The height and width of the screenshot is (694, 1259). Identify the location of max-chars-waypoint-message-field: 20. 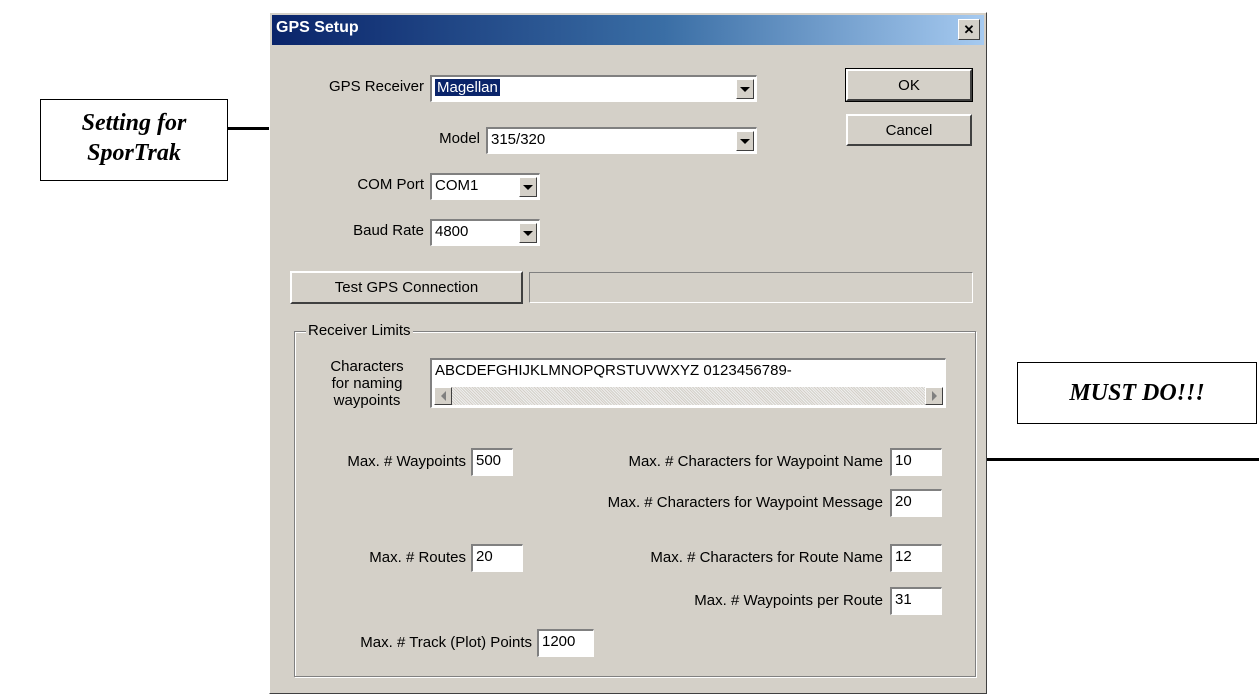
(916, 503).